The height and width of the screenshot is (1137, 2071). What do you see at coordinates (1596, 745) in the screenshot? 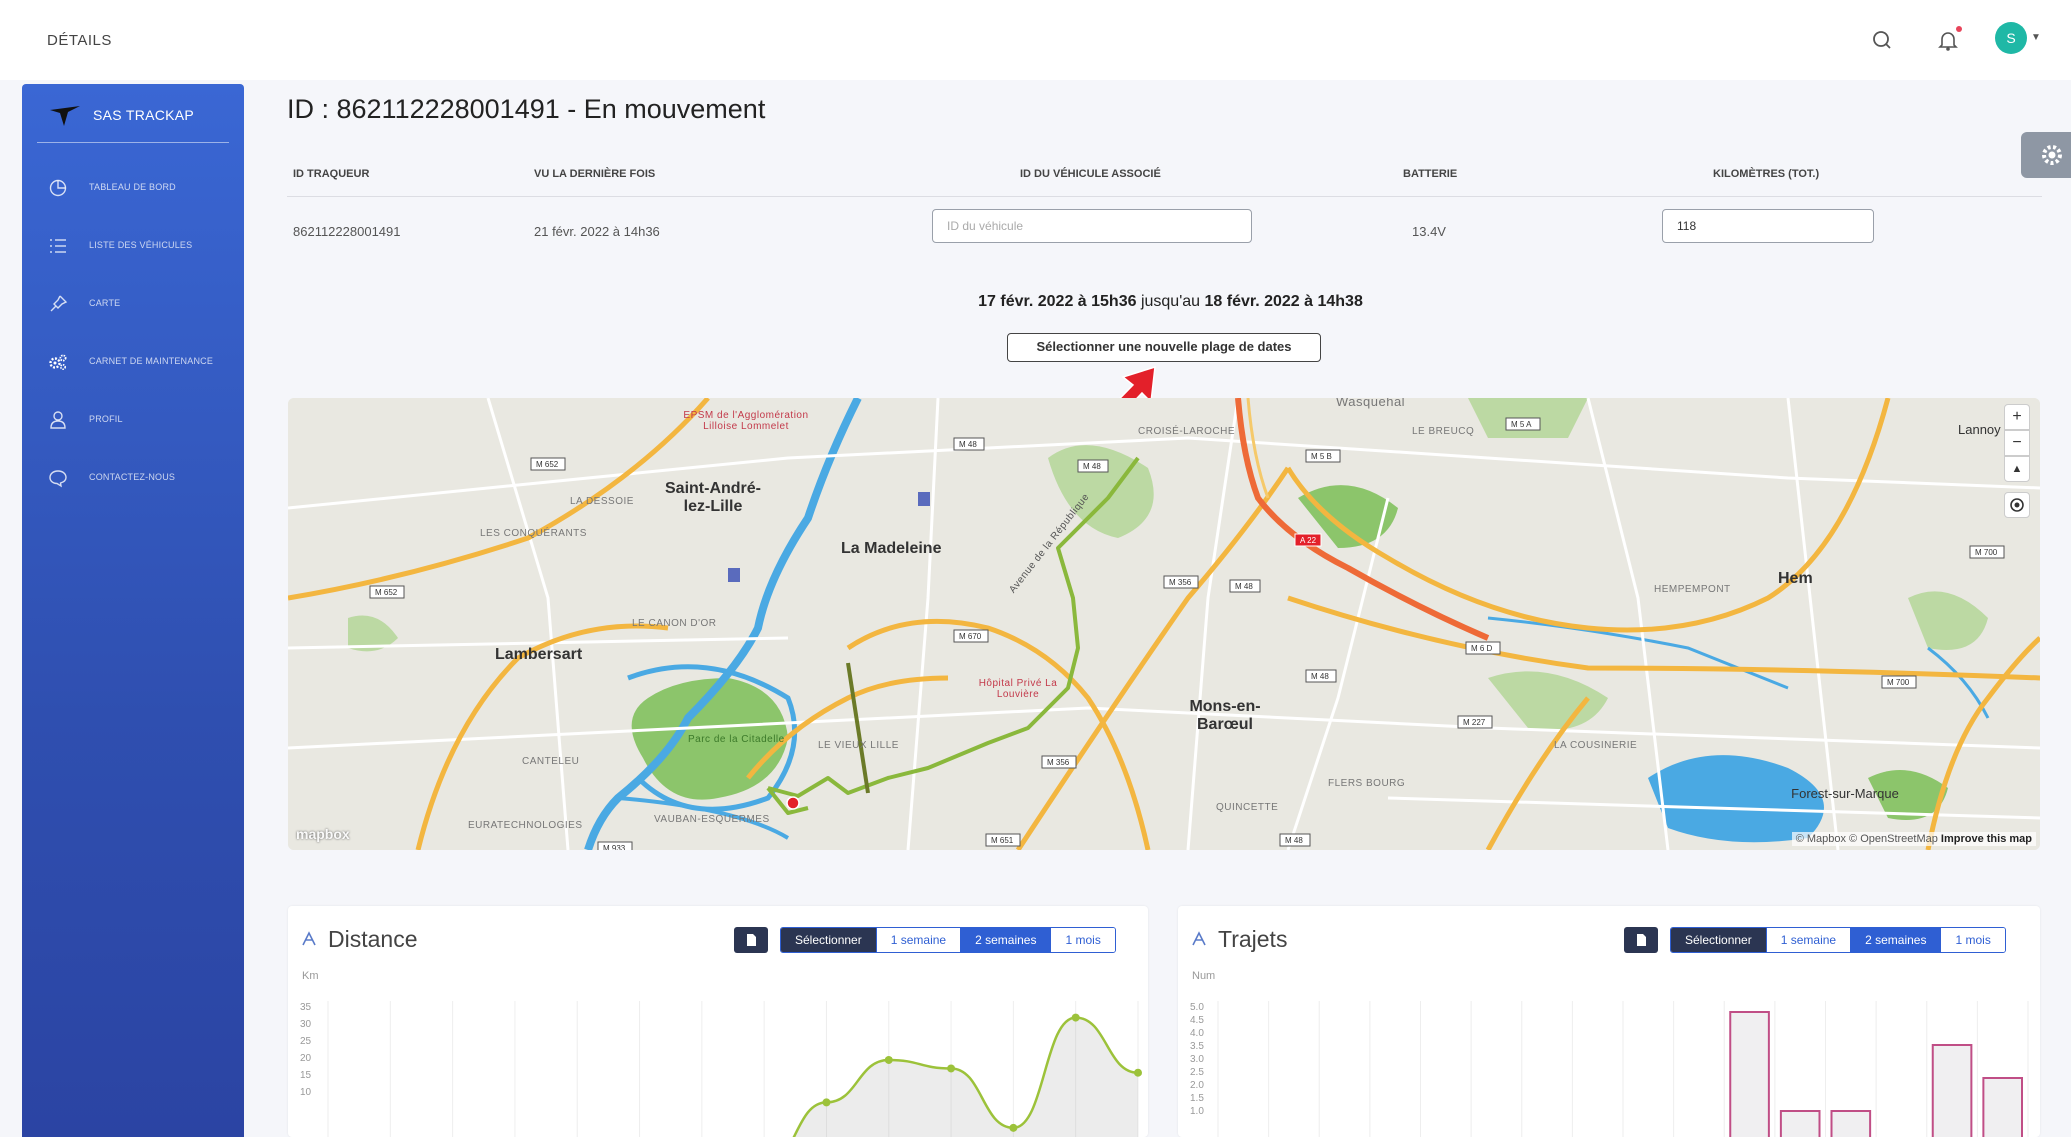
I see `map-area-label: LA COUSINERIE` at bounding box center [1596, 745].